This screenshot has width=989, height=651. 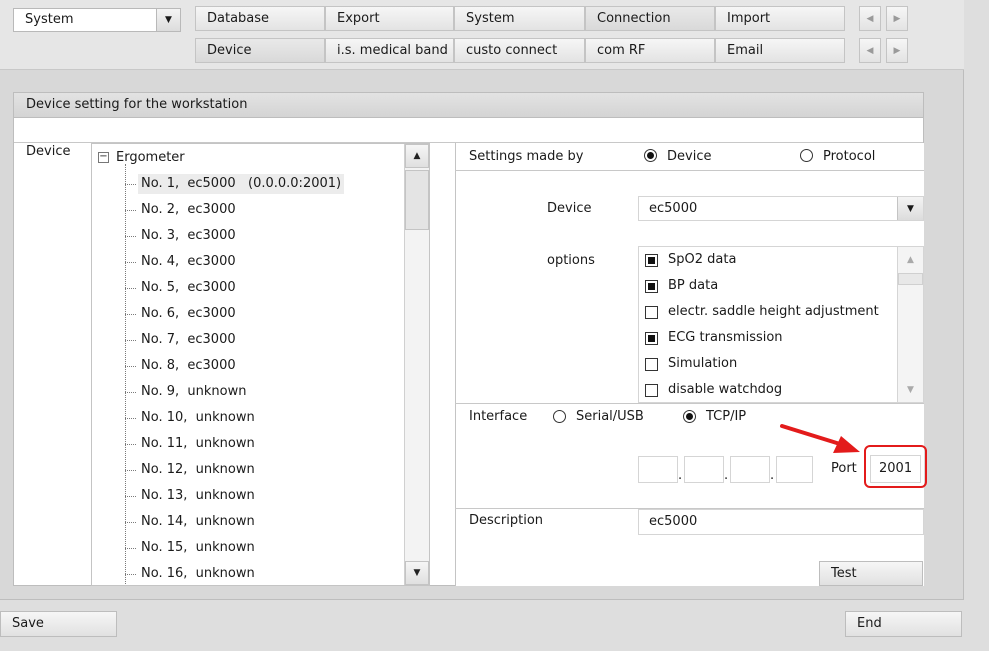 I want to click on tree-item: No. 9, unknown, so click(x=193, y=392).